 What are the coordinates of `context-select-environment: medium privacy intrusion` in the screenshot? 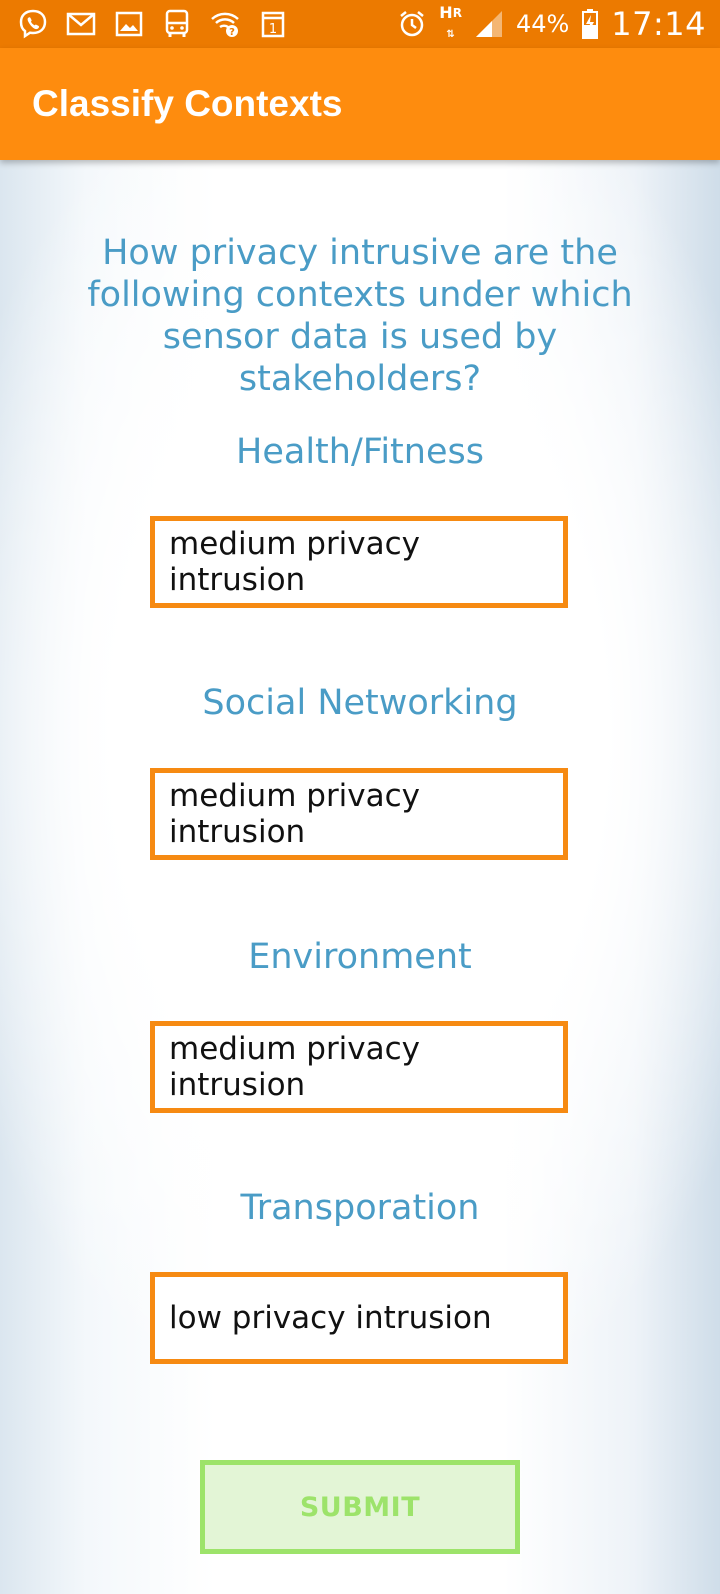 It's located at (359, 1067).